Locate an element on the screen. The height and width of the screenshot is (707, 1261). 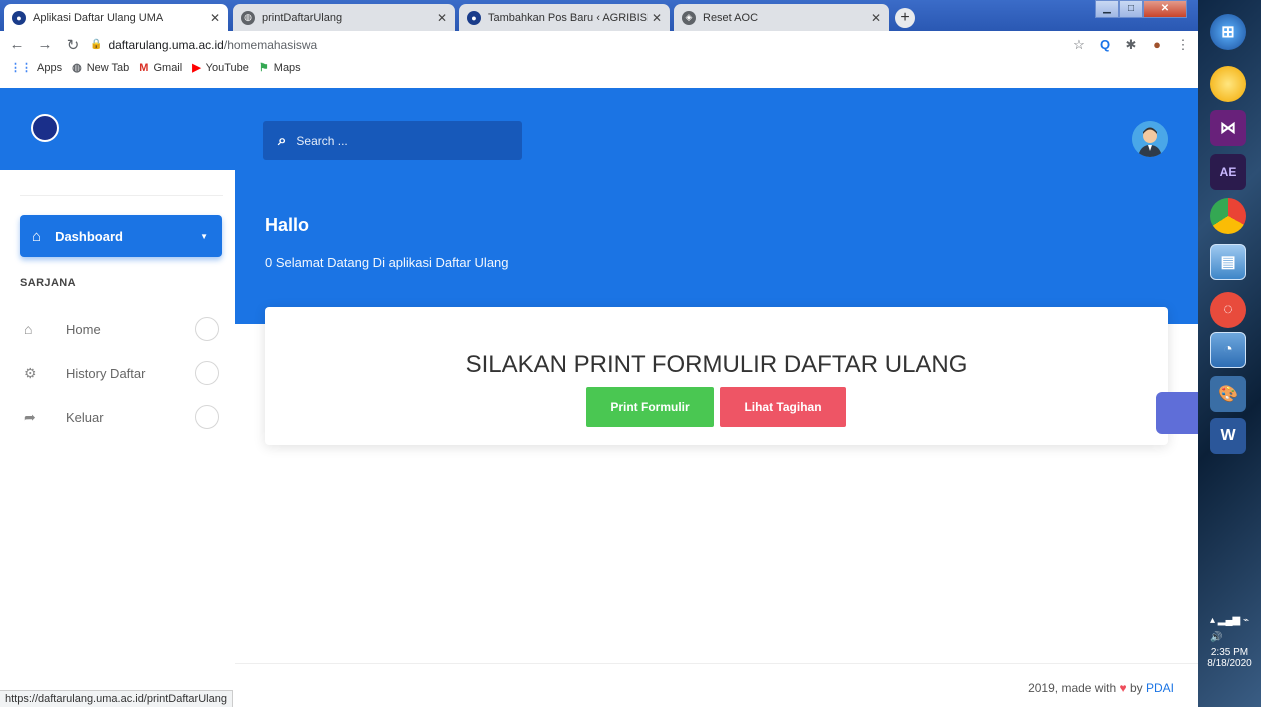
bookmark-label: Maps is located at coordinates (287, 67).